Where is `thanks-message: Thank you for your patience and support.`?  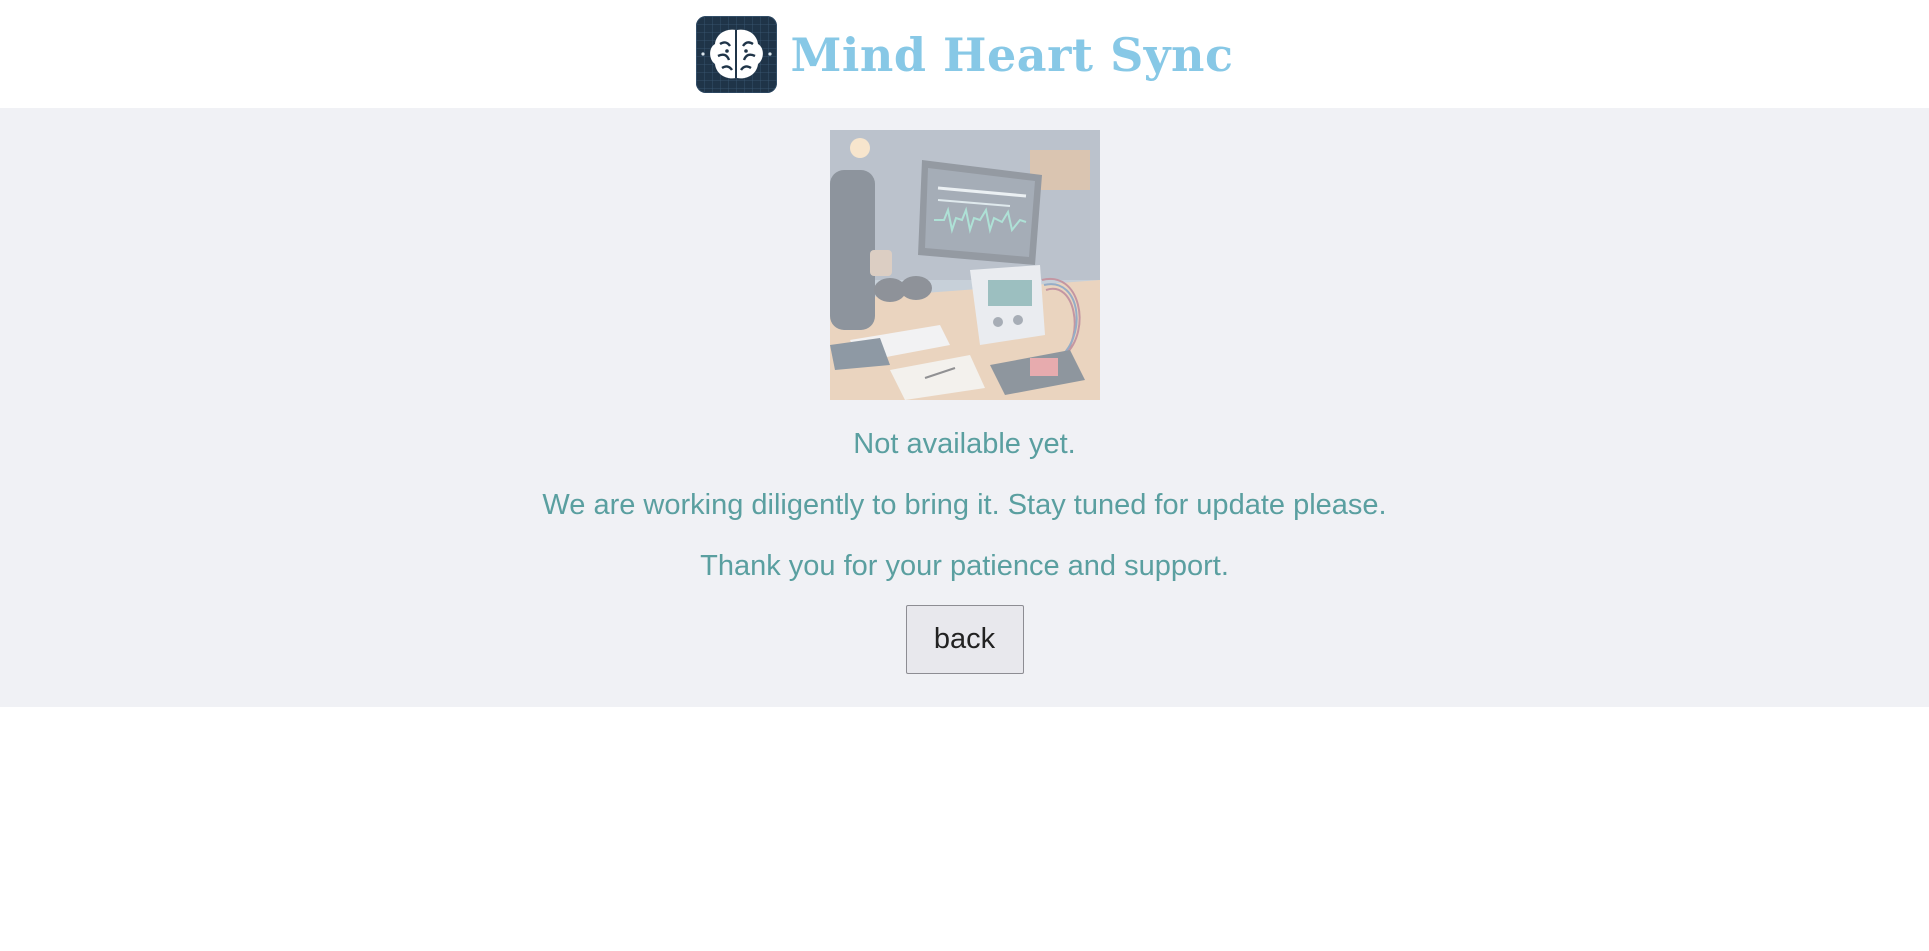 thanks-message: Thank you for your patience and support. is located at coordinates (964, 566).